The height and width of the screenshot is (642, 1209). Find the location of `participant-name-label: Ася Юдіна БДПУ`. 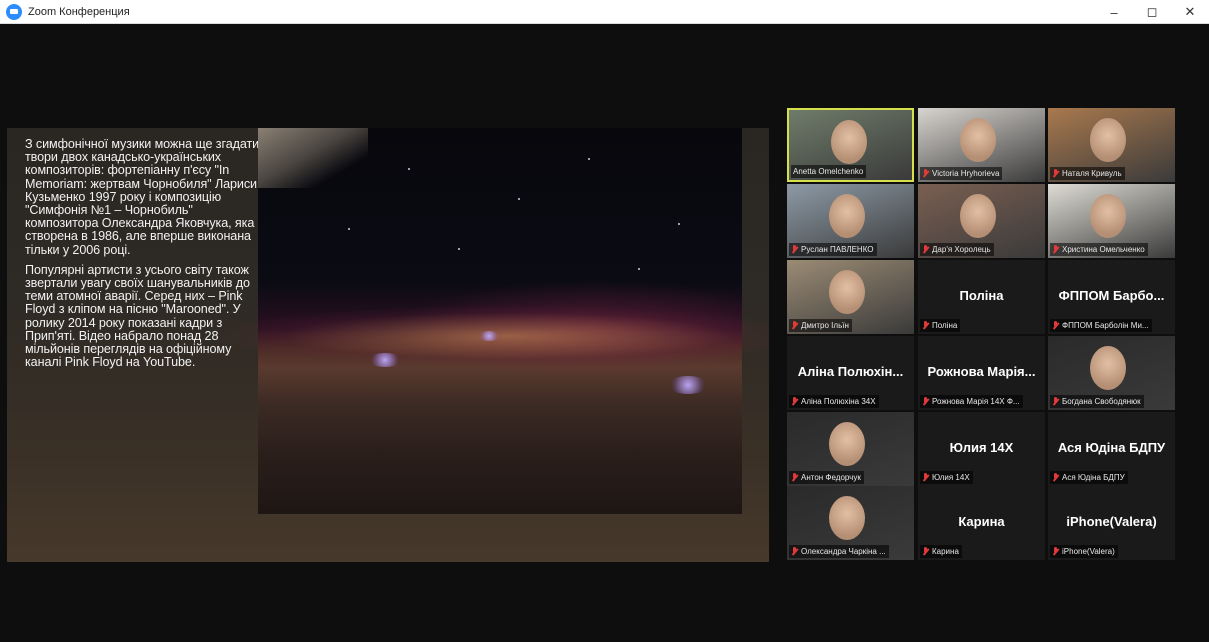

participant-name-label: Ася Юдіна БДПУ is located at coordinates (1089, 477).